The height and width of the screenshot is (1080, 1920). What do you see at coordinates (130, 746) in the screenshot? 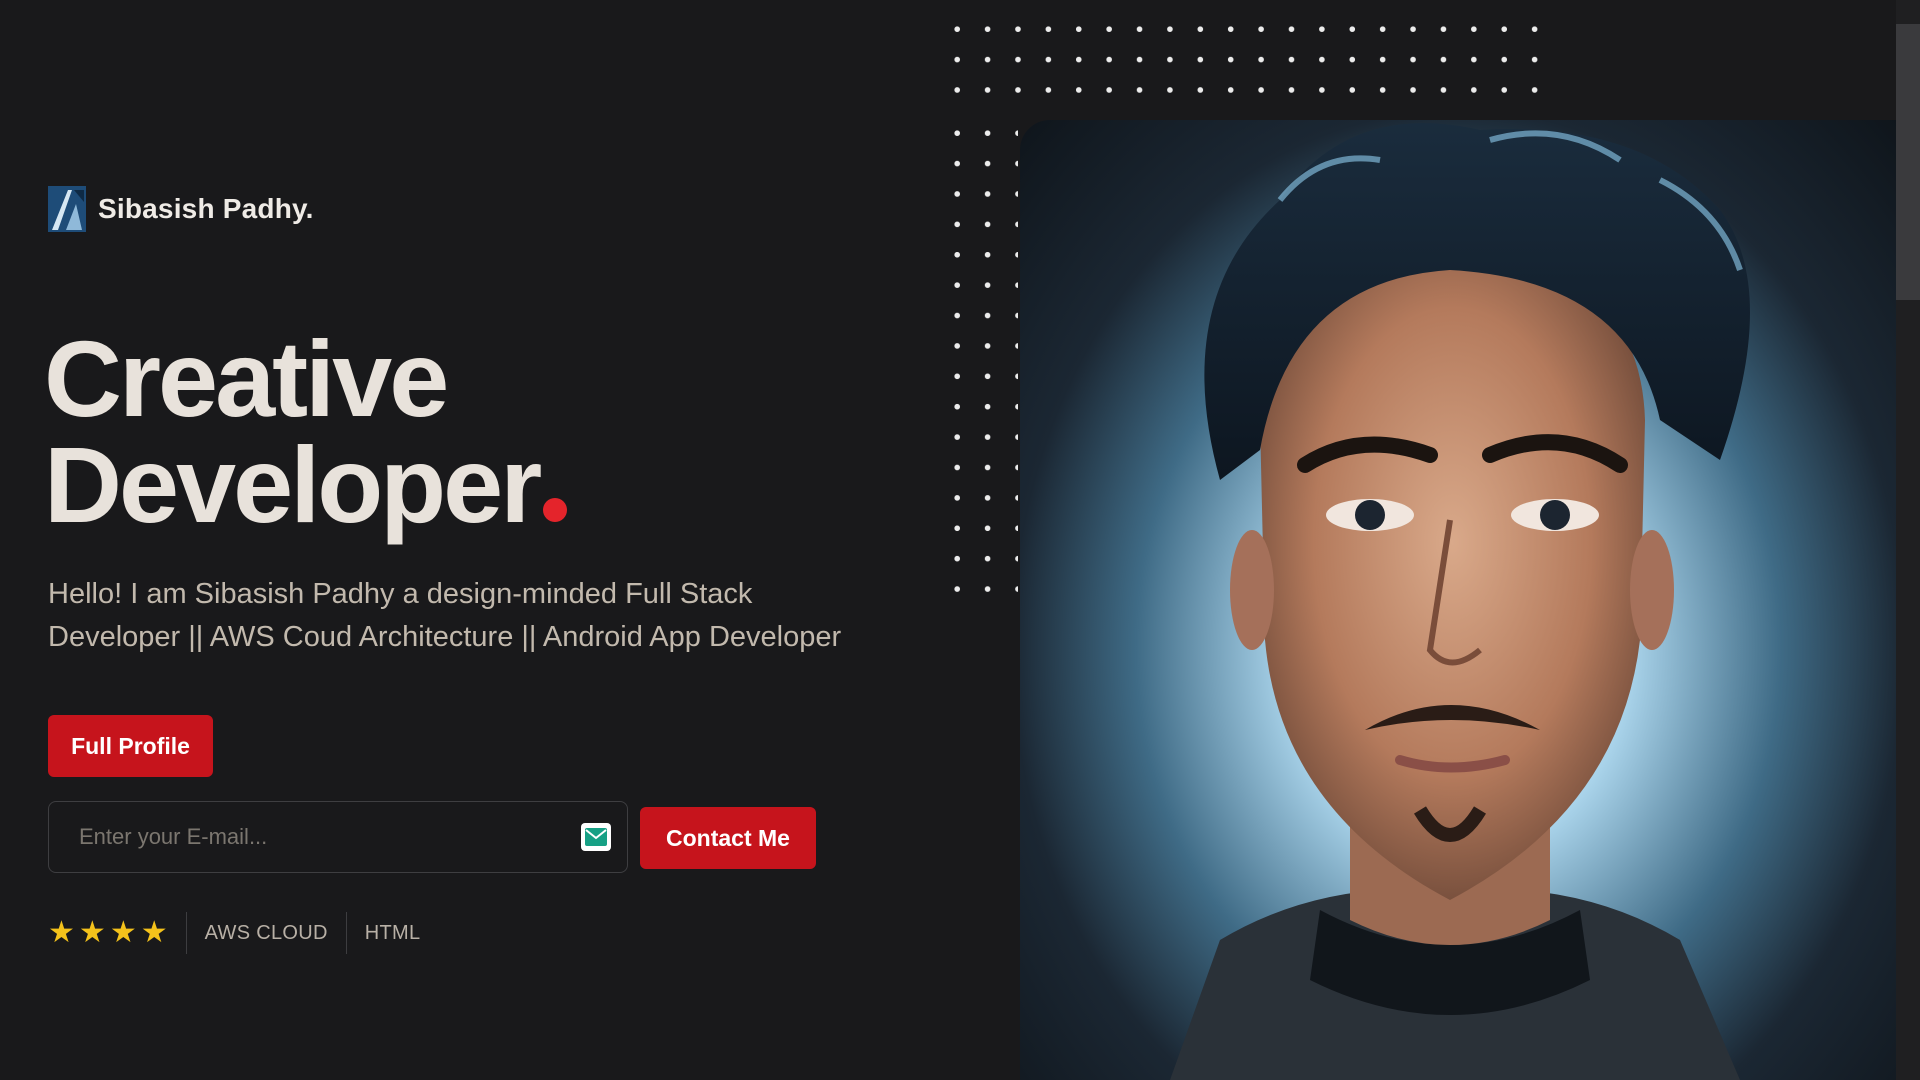
I see `full-profile-button: Full Profile` at bounding box center [130, 746].